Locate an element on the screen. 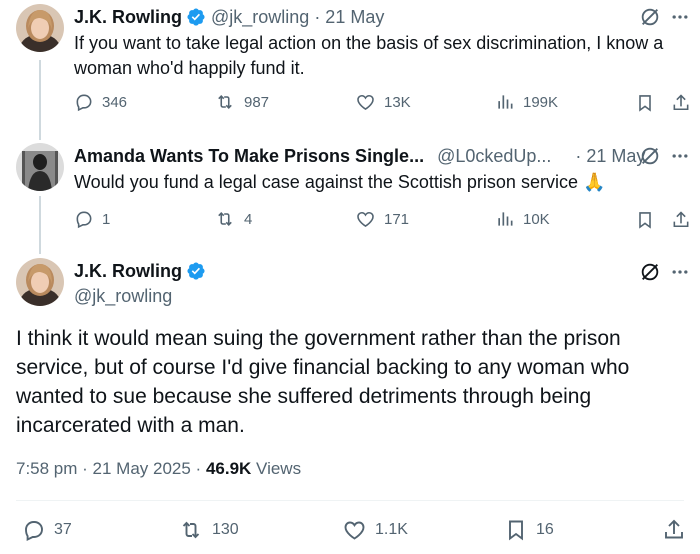 This screenshot has width=700, height=554. like-count: 1.1K is located at coordinates (391, 529).